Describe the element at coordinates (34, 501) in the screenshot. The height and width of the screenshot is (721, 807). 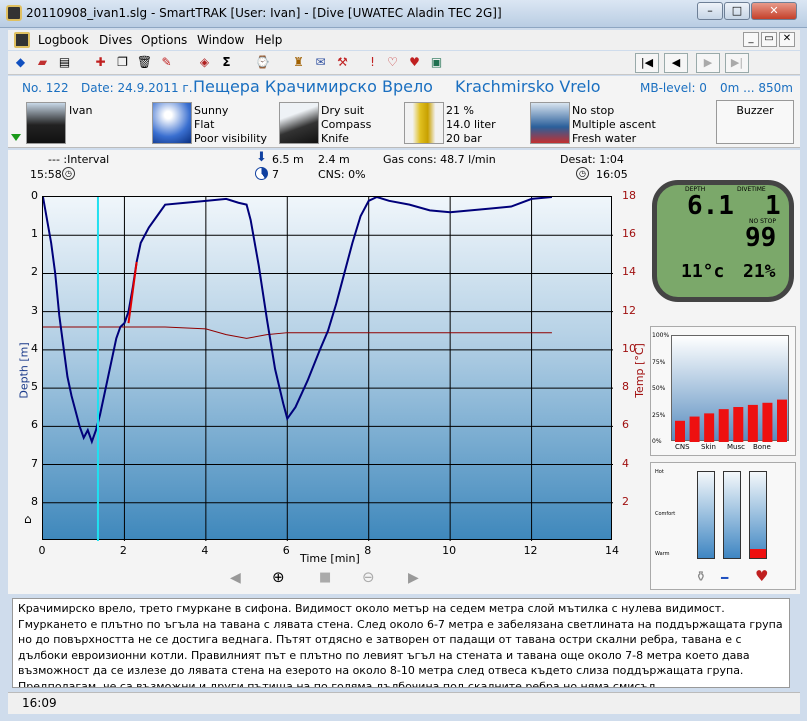
I see `depth-tick-label: 8` at that location.